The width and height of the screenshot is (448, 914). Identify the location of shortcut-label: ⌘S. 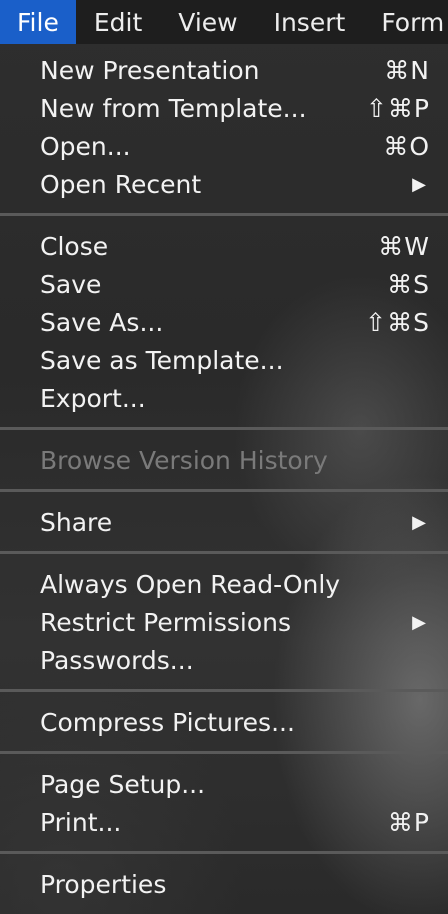
(408, 284).